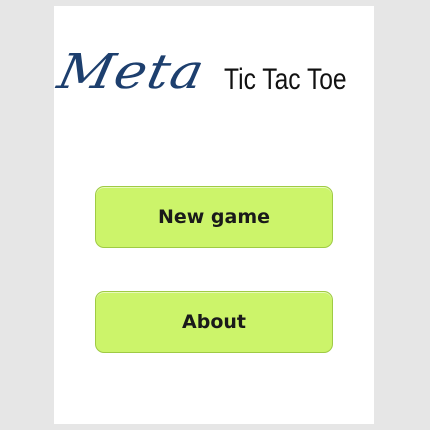  What do you see at coordinates (214, 322) in the screenshot?
I see `about-button: About` at bounding box center [214, 322].